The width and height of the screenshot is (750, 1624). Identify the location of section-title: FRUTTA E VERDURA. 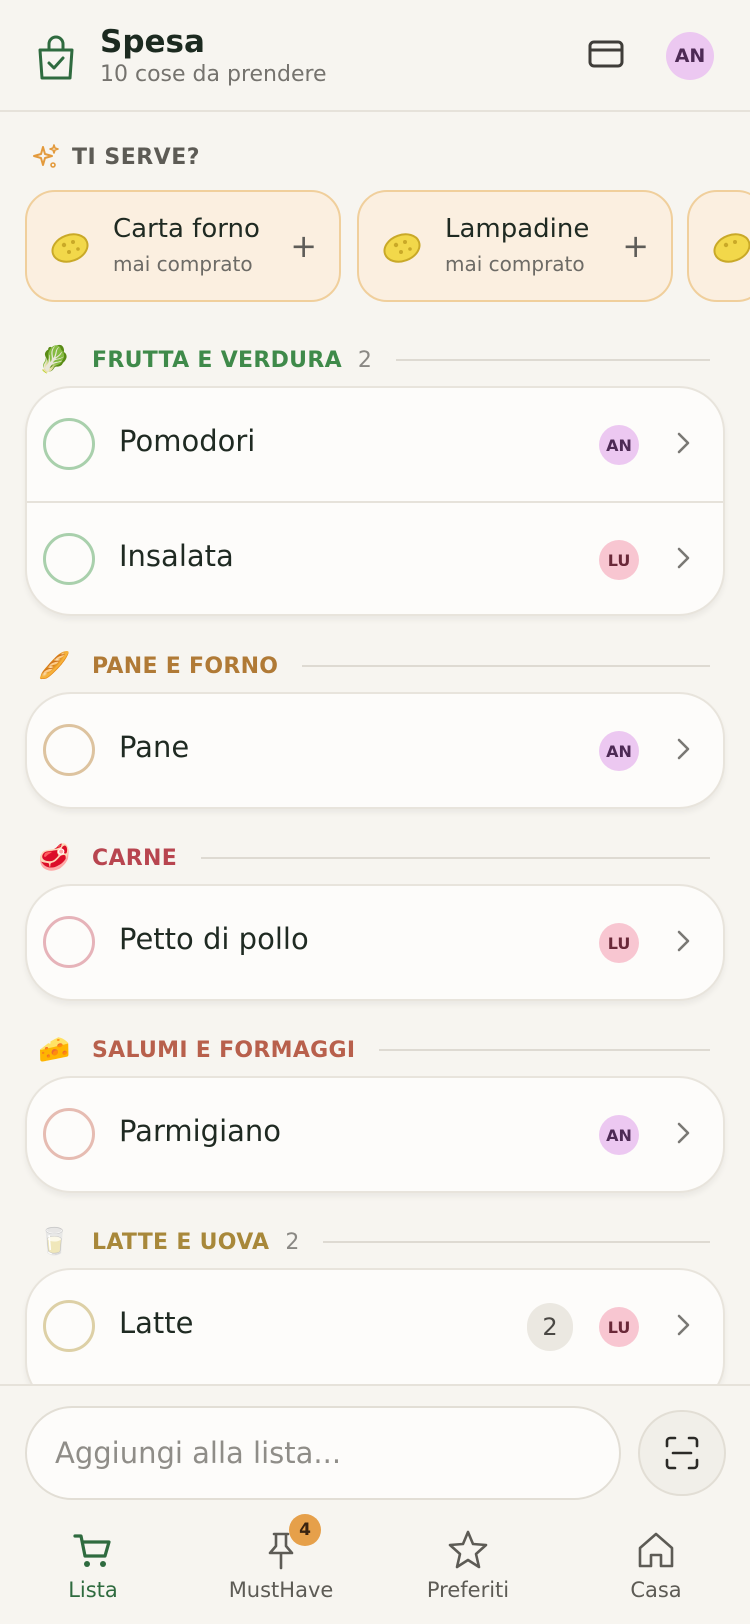
(217, 360).